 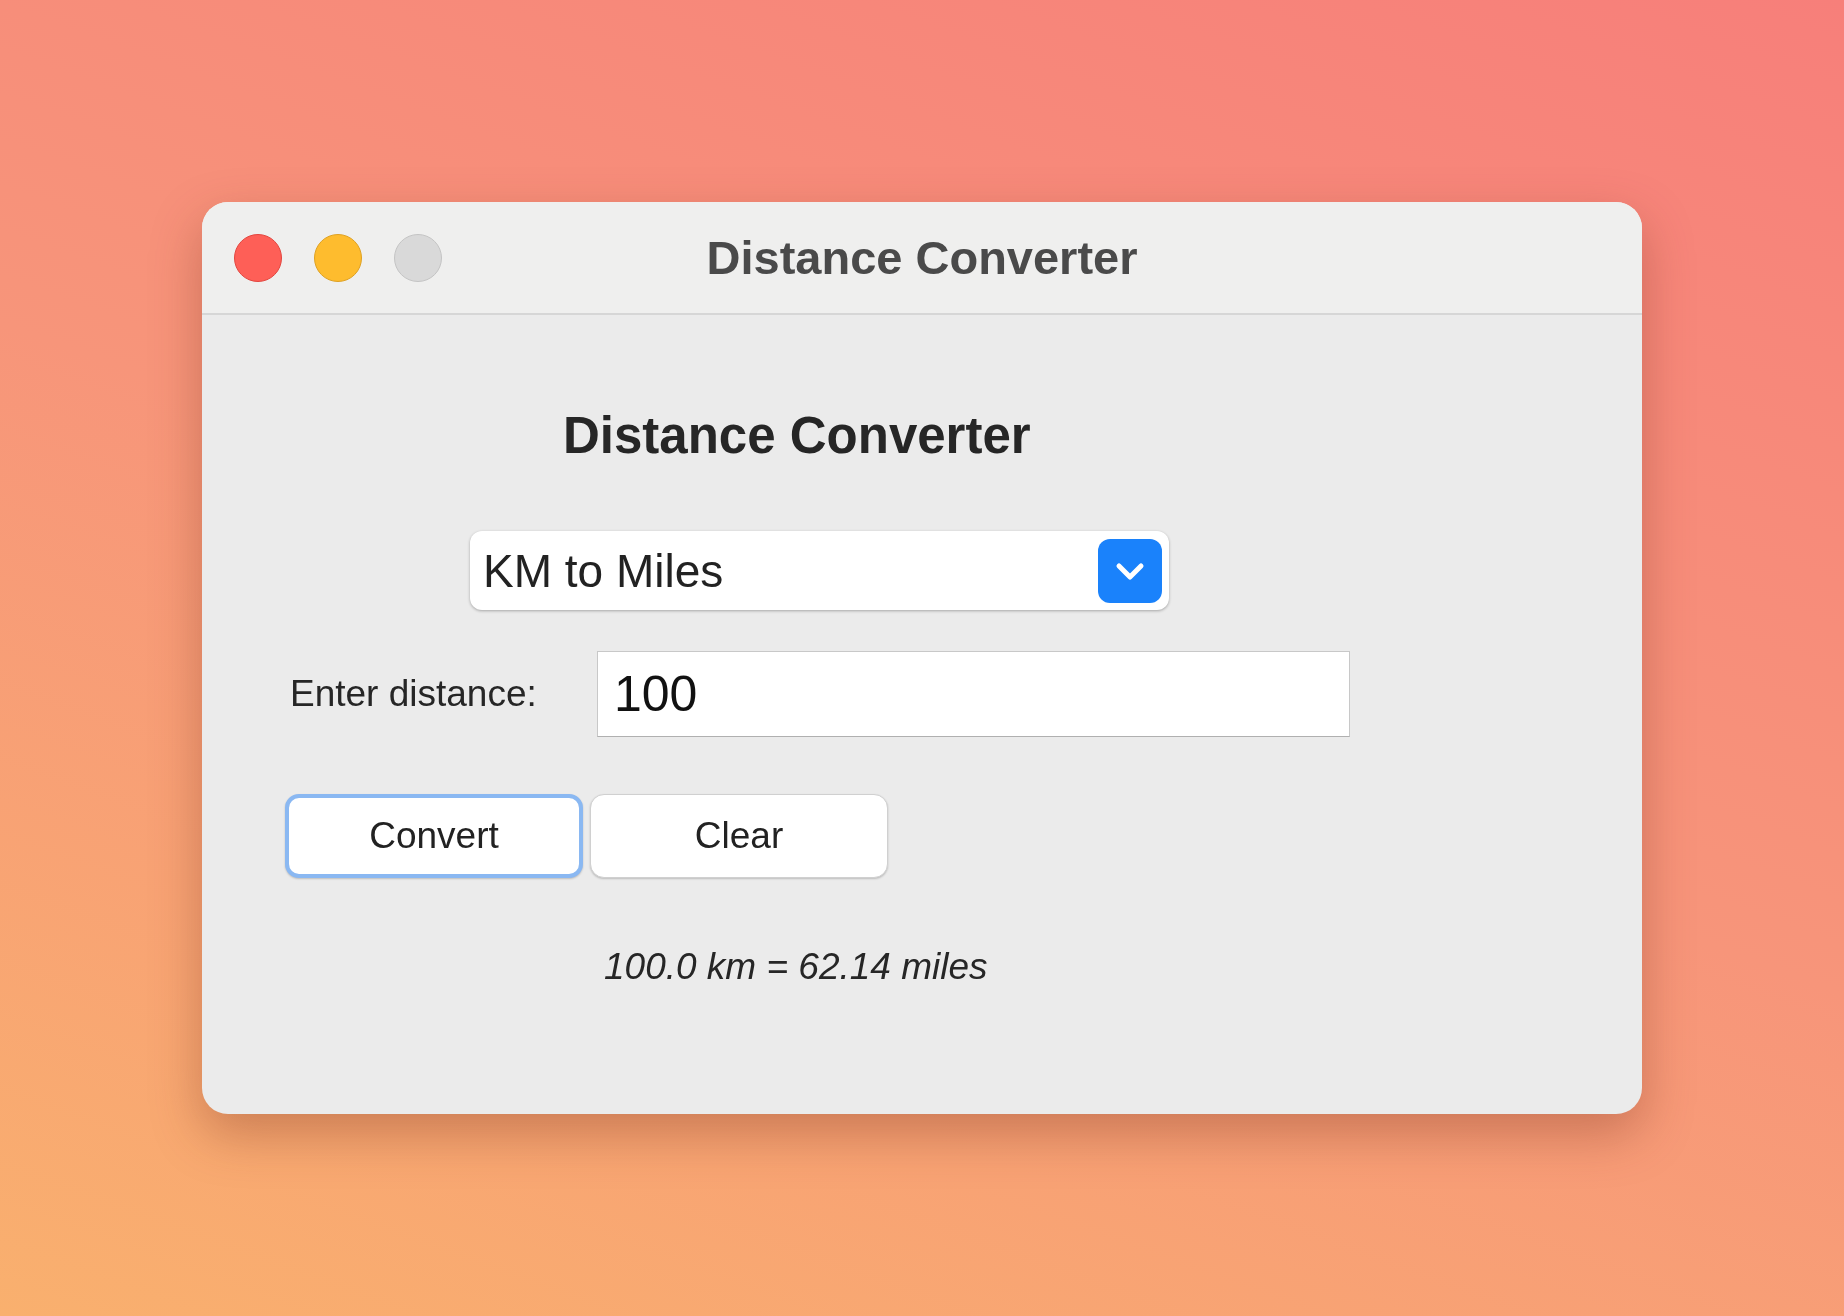 I want to click on window-title: Distance Converter, so click(x=922, y=257).